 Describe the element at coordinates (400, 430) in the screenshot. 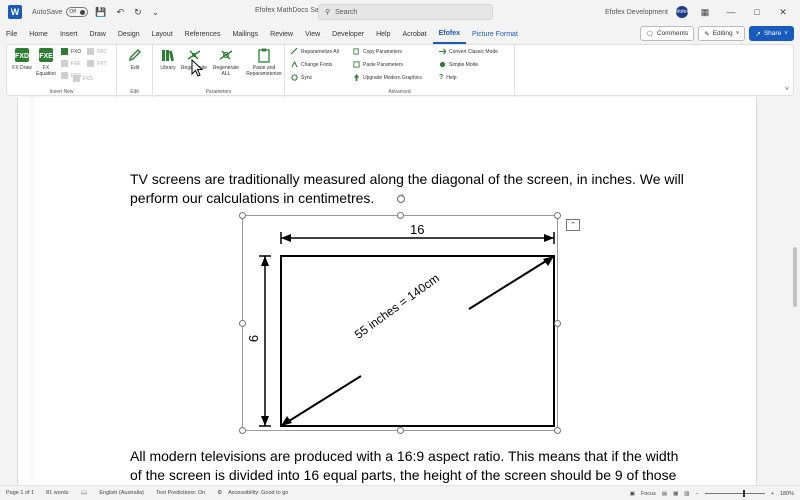

I see `resize-handle-b` at that location.